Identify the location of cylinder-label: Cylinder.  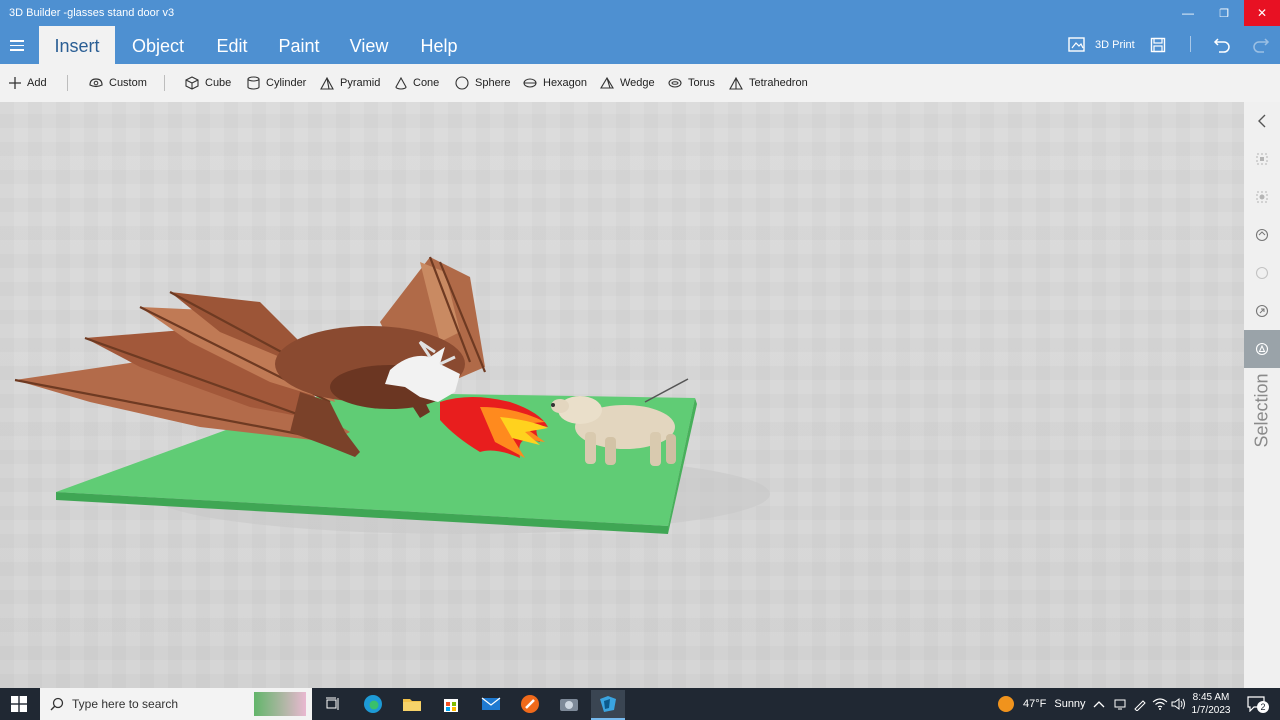
(286, 83).